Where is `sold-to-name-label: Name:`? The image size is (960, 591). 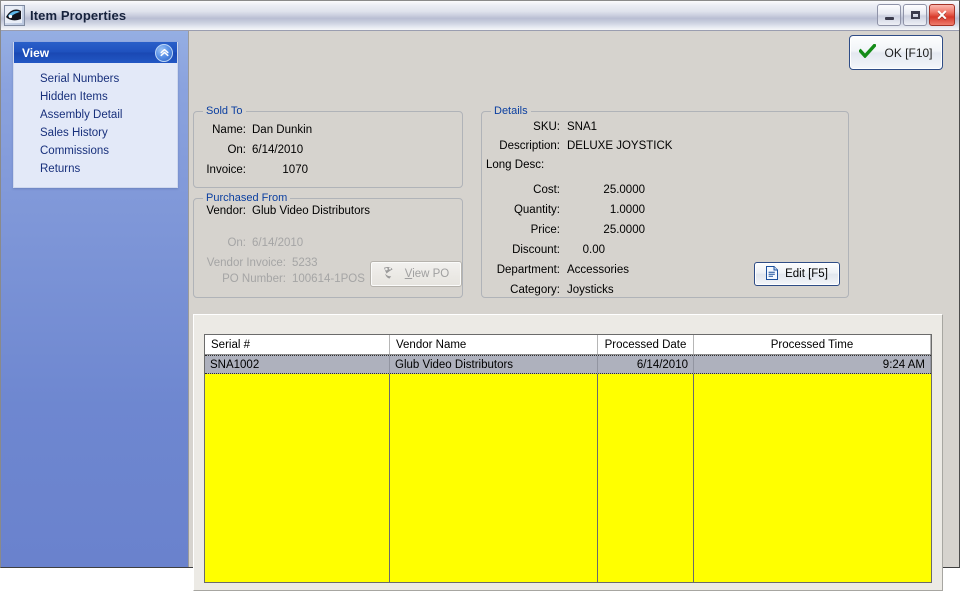 sold-to-name-label: Name: is located at coordinates (229, 130).